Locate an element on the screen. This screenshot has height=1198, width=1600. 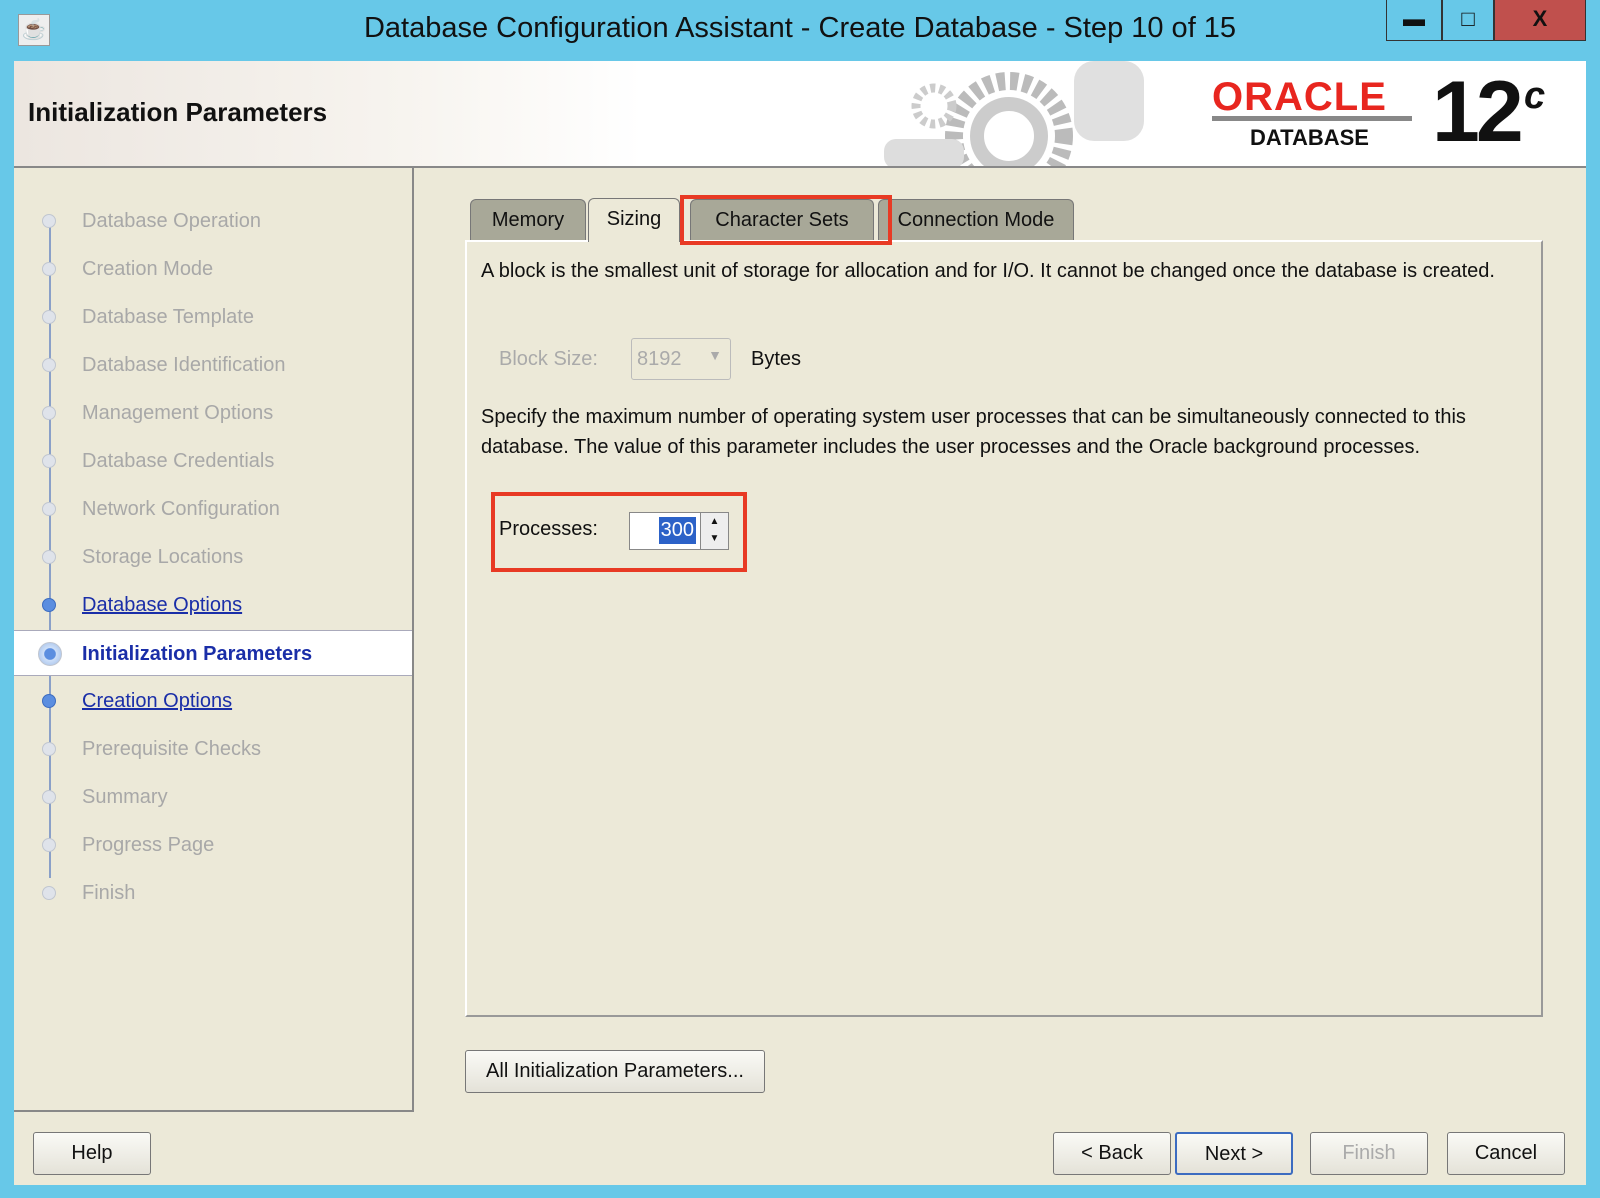
gears-graphic-icon is located at coordinates (1014, 113).